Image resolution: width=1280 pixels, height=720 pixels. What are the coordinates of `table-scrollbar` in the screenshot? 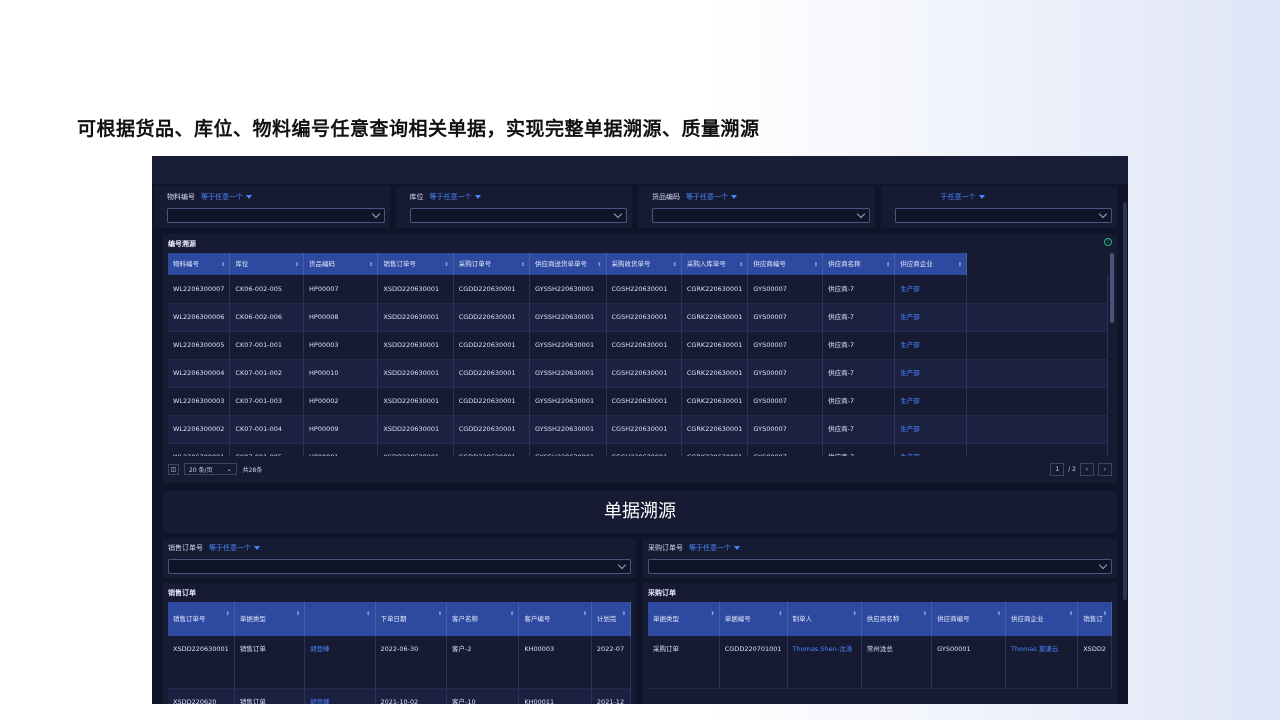 It's located at (1112, 288).